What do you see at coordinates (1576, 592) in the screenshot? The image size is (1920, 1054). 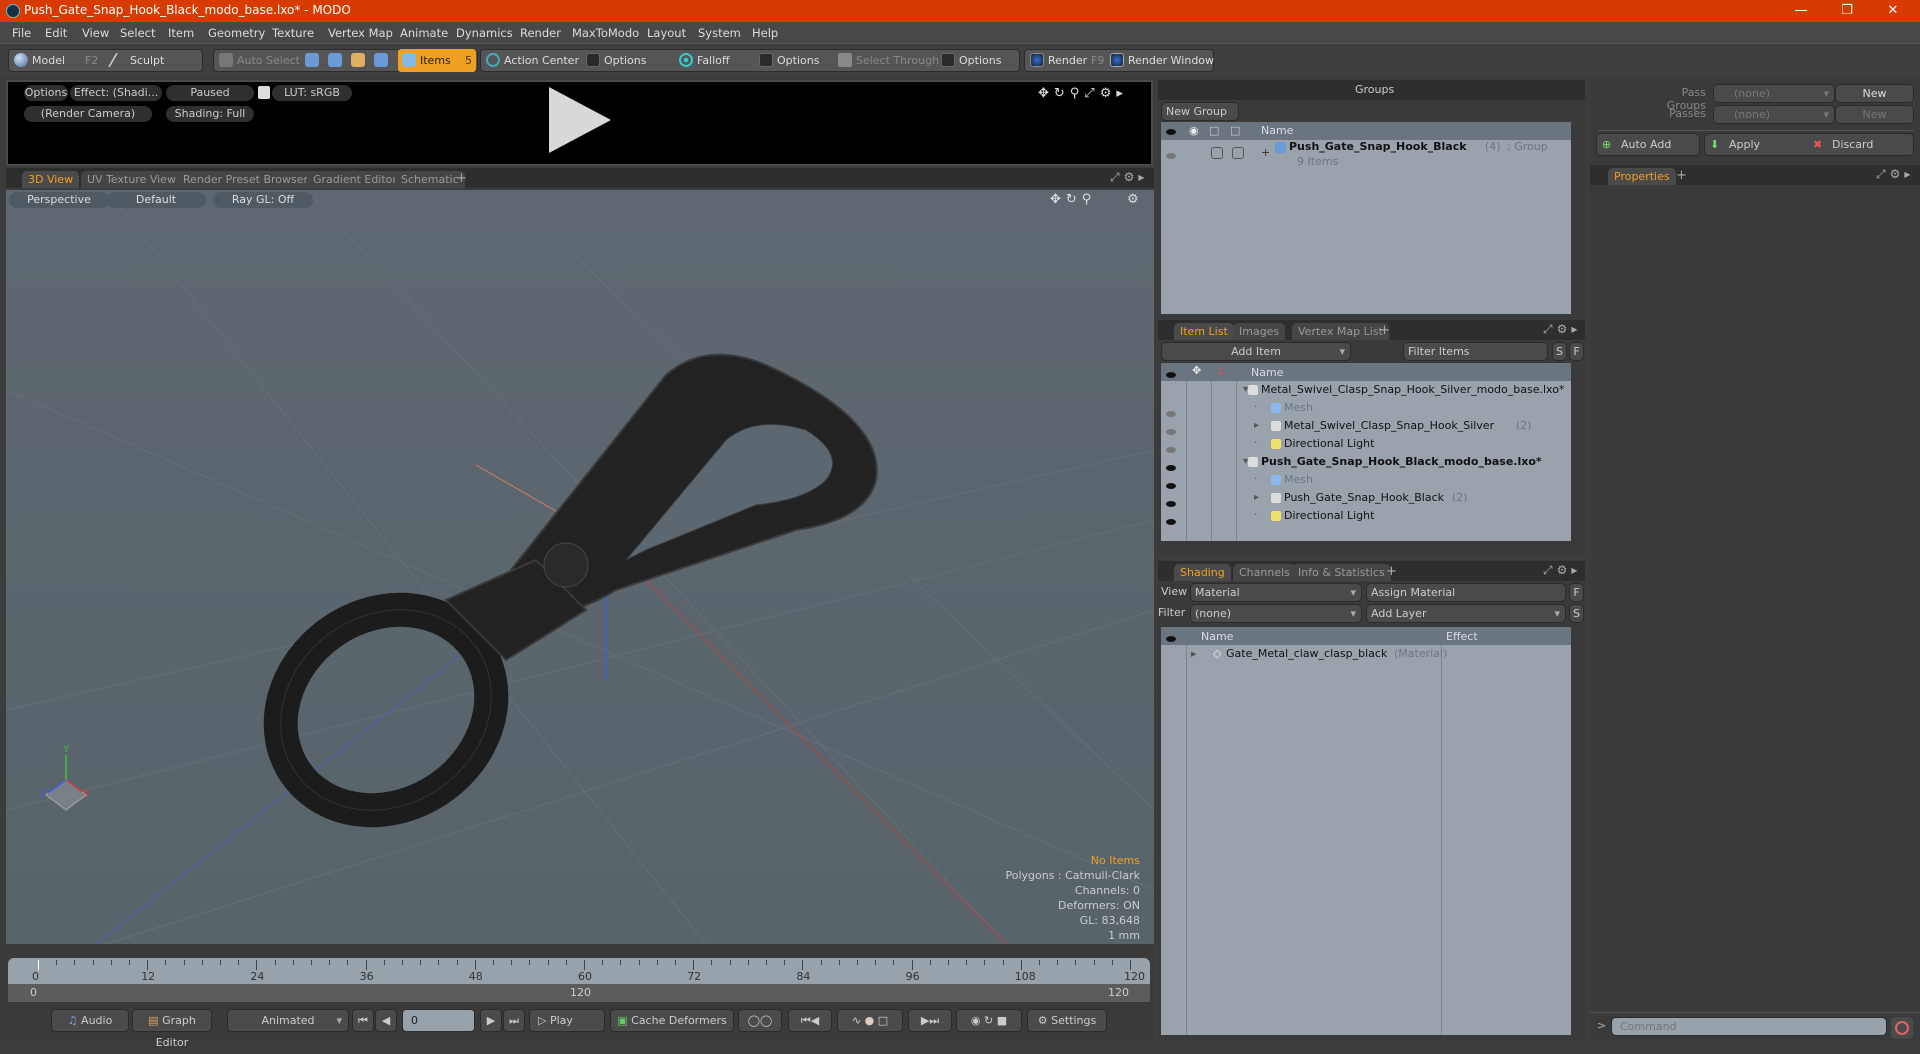 I see `shading-f-button: F` at bounding box center [1576, 592].